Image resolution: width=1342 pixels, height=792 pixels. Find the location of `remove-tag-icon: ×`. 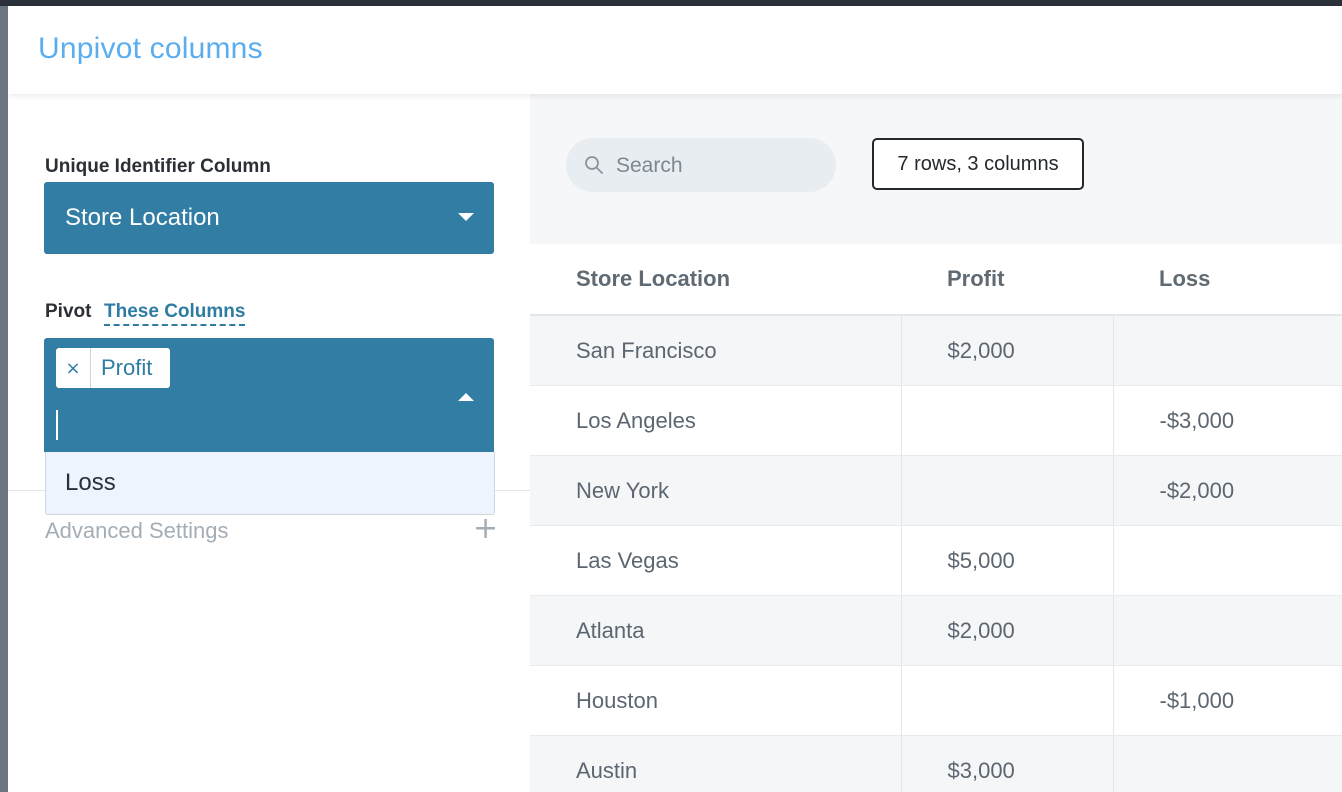

remove-tag-icon: × is located at coordinates (73, 368).